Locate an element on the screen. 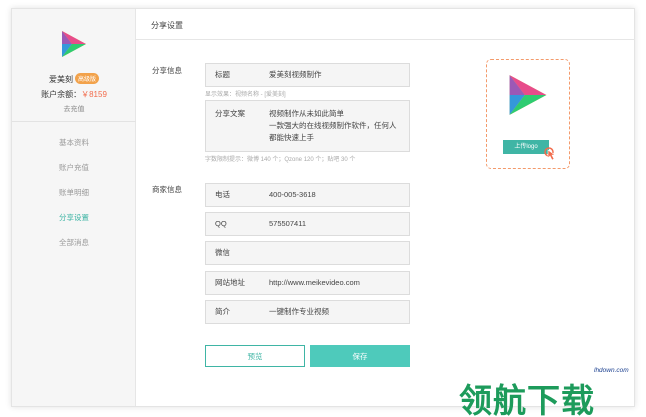 This screenshot has width=646, height=417. user-level-badge: 高级版 is located at coordinates (86, 78).